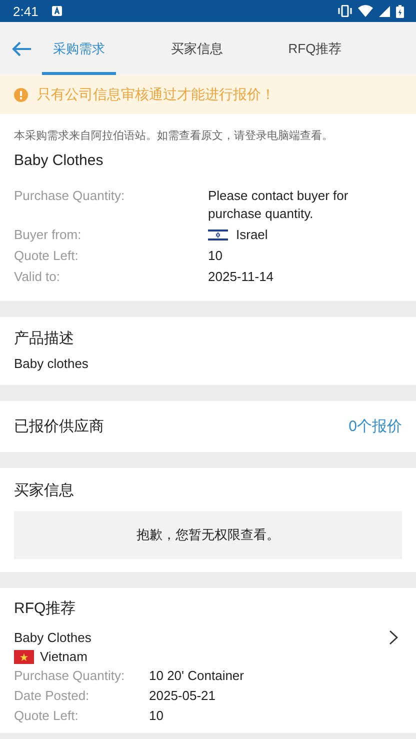 The height and width of the screenshot is (739, 416). Describe the element at coordinates (315, 48) in the screenshot. I see `tab: RFQ推荐` at that location.